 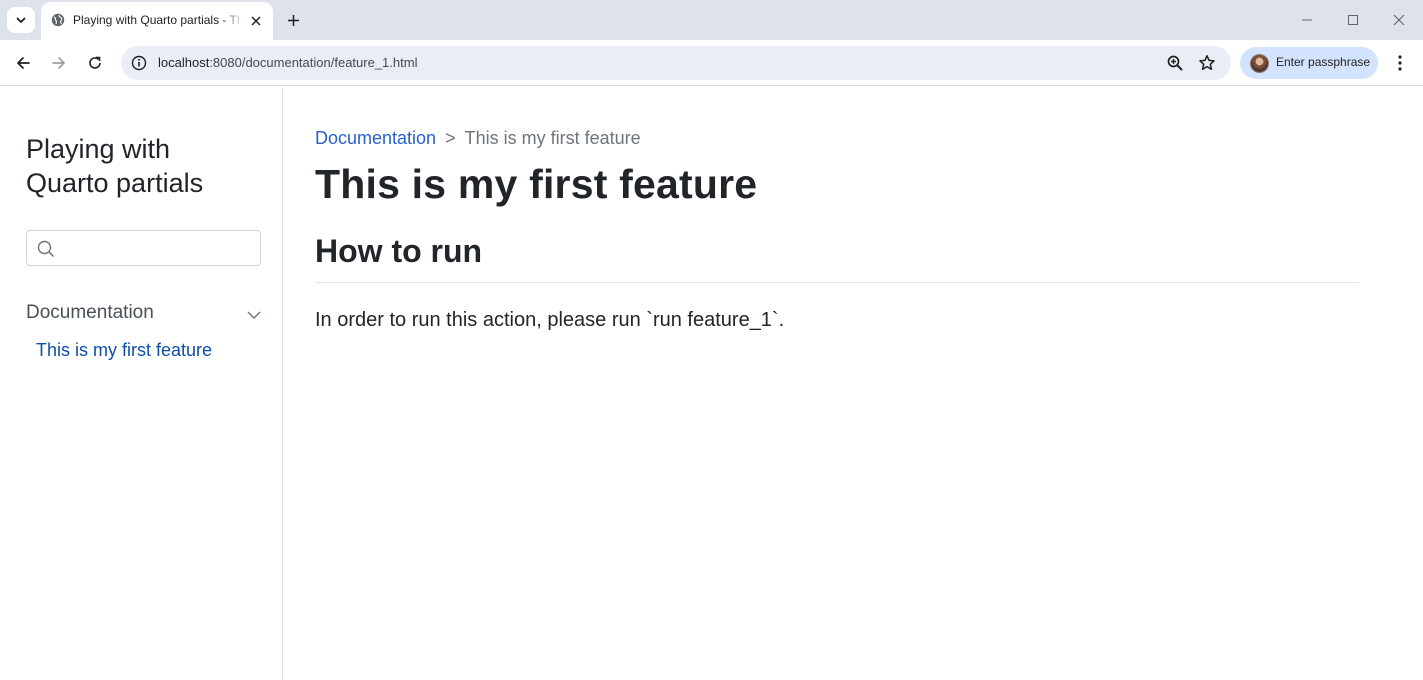 I want to click on sidebar-item-first-feature: This is my first feature, so click(x=124, y=350).